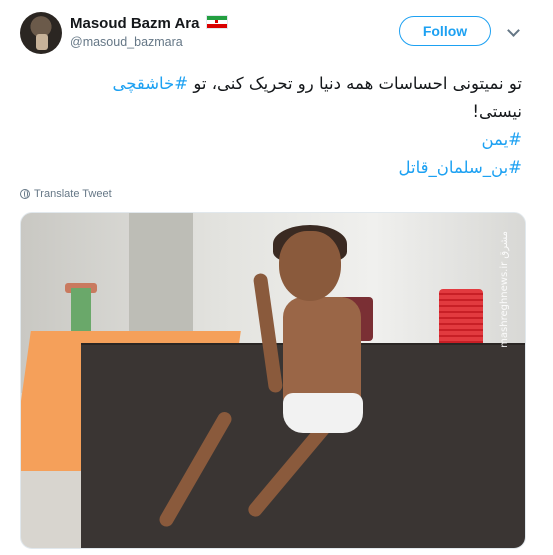 Image resolution: width=553 pixels, height=555 pixels. What do you see at coordinates (497, 111) in the screenshot?
I see `tweet-line-2: نیستی!` at bounding box center [497, 111].